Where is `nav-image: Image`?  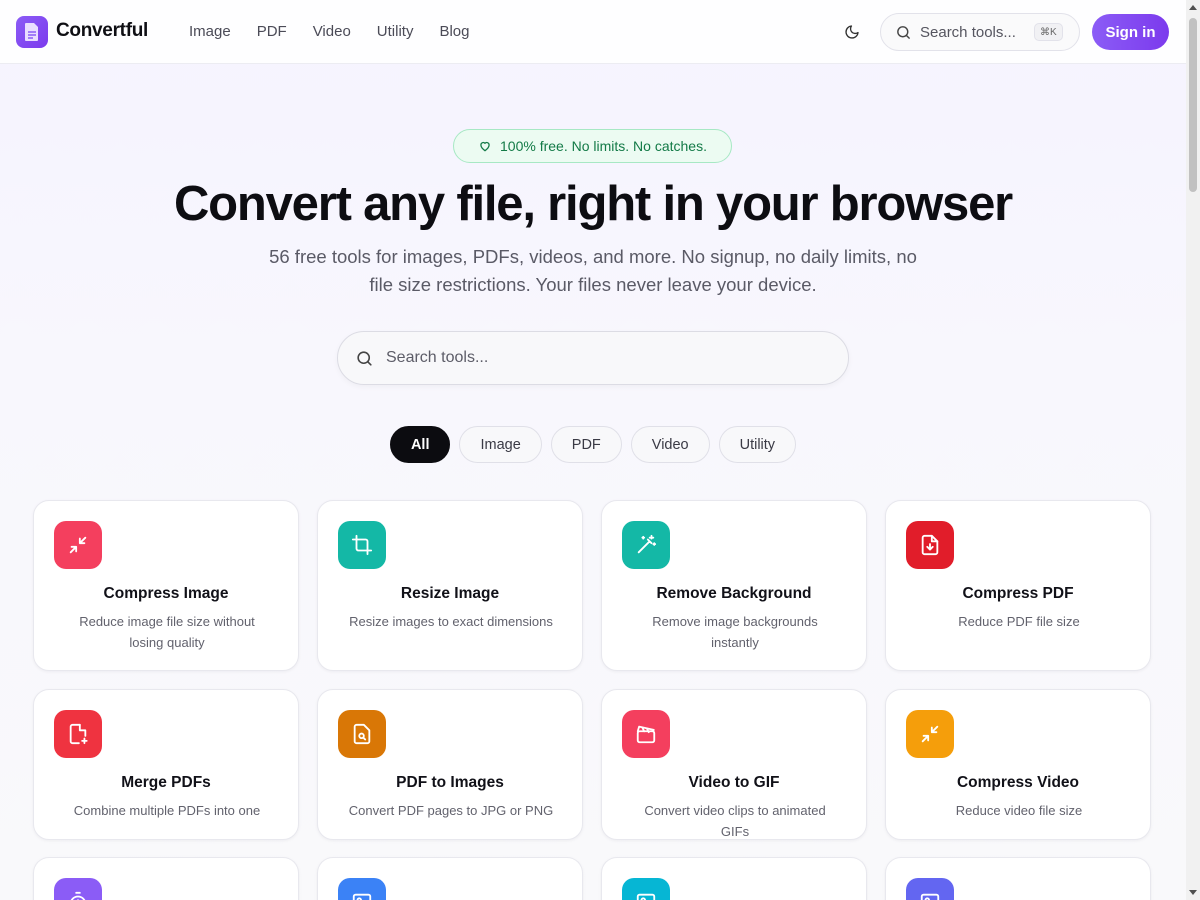 nav-image: Image is located at coordinates (210, 31).